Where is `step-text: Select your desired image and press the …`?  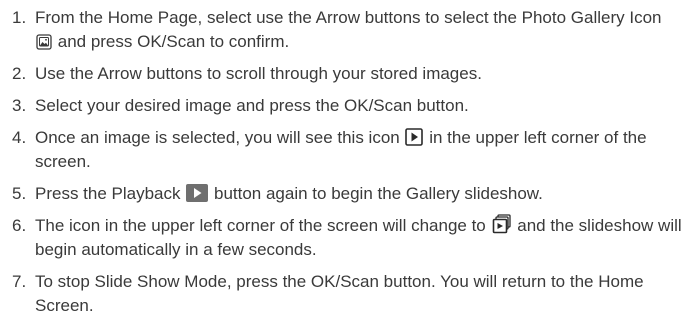
step-text: Select your desired image and press the … is located at coordinates (252, 105).